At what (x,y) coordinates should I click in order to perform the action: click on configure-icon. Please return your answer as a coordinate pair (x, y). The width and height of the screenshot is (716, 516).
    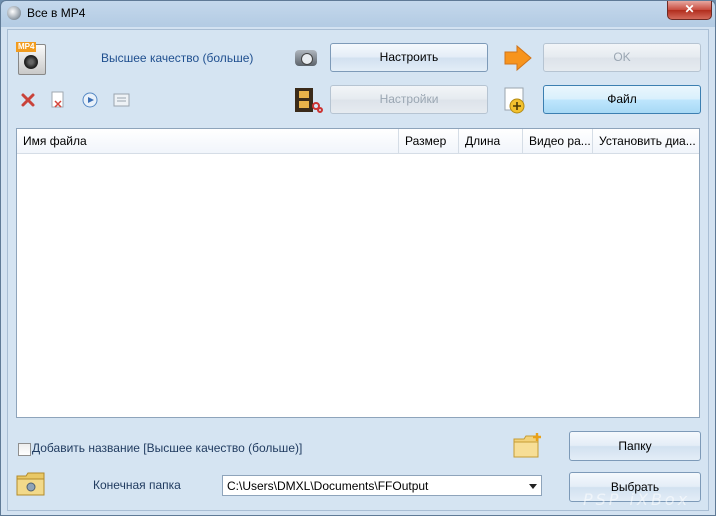
    Looking at the image, I should click on (306, 58).